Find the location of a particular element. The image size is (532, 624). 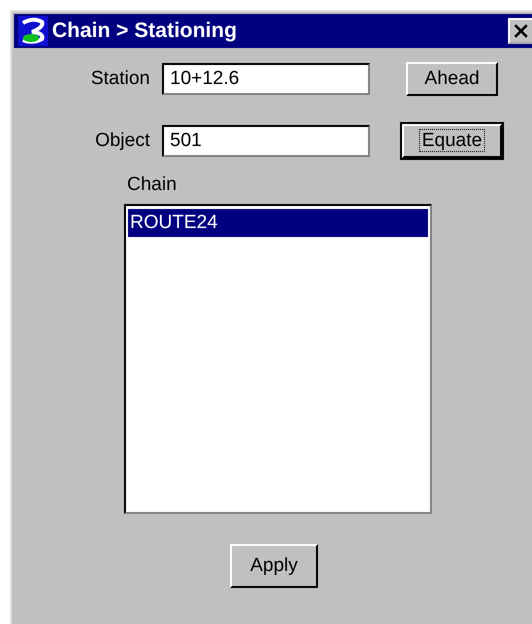

list-item: ROUTE24 is located at coordinates (278, 223).